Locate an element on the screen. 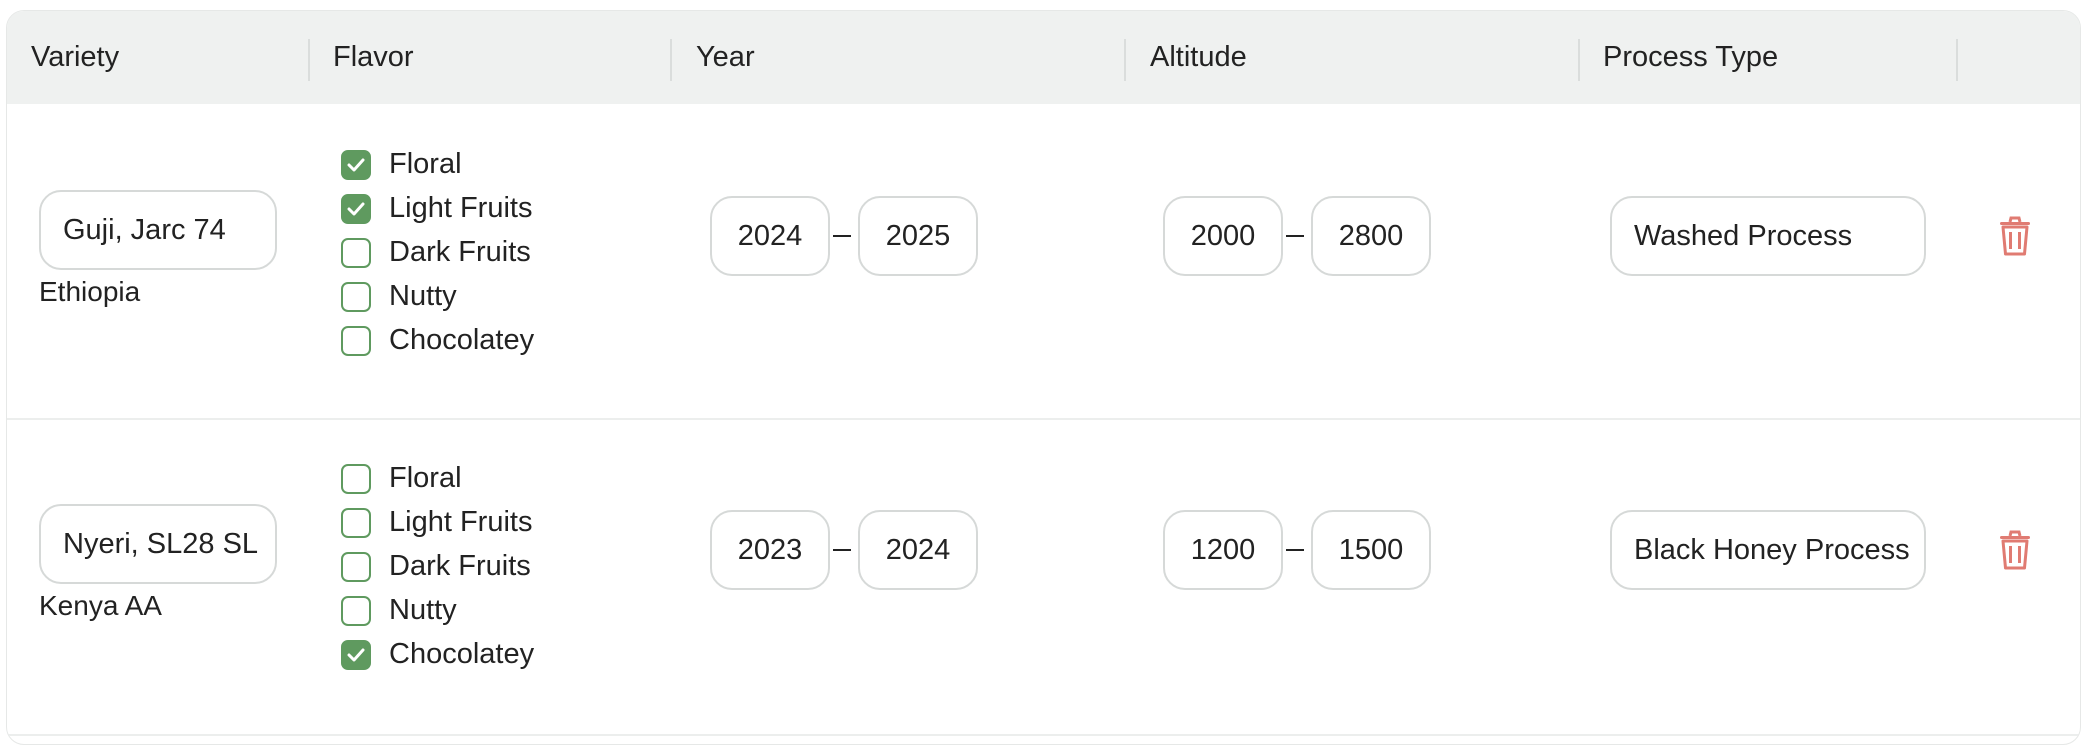  year-to-input: 2025 is located at coordinates (918, 236).